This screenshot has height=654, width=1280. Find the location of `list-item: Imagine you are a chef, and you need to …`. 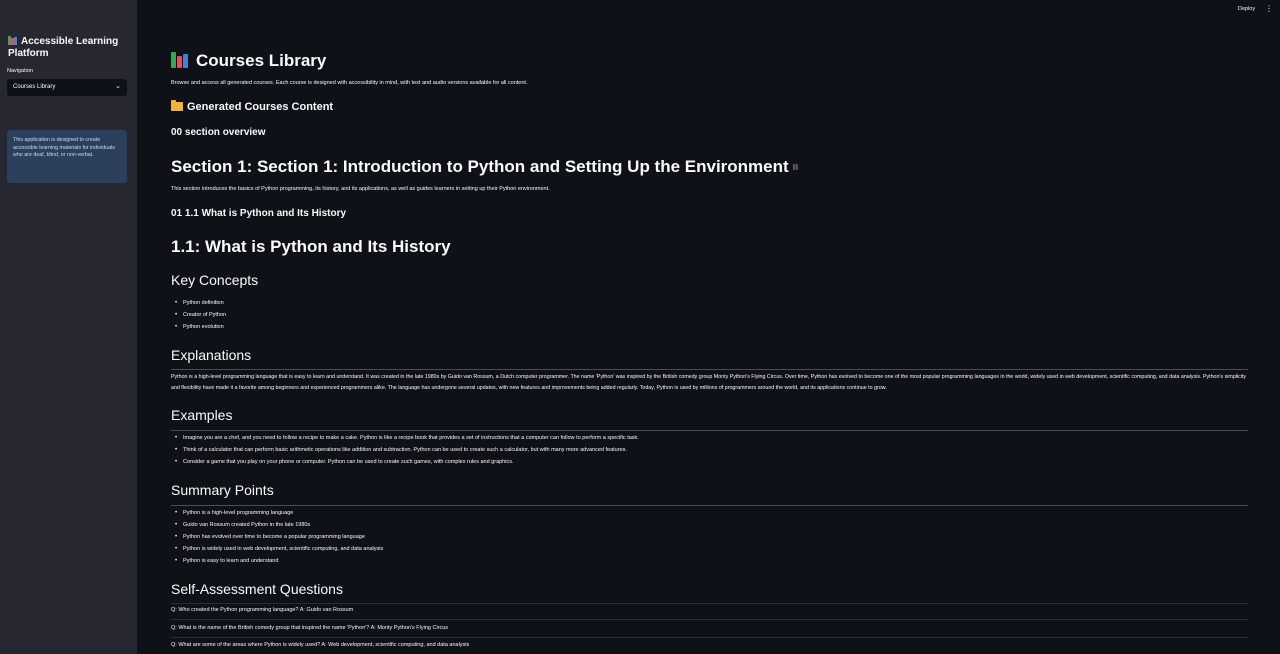

list-item: Imagine you are a chef, and you need to … is located at coordinates (407, 438).